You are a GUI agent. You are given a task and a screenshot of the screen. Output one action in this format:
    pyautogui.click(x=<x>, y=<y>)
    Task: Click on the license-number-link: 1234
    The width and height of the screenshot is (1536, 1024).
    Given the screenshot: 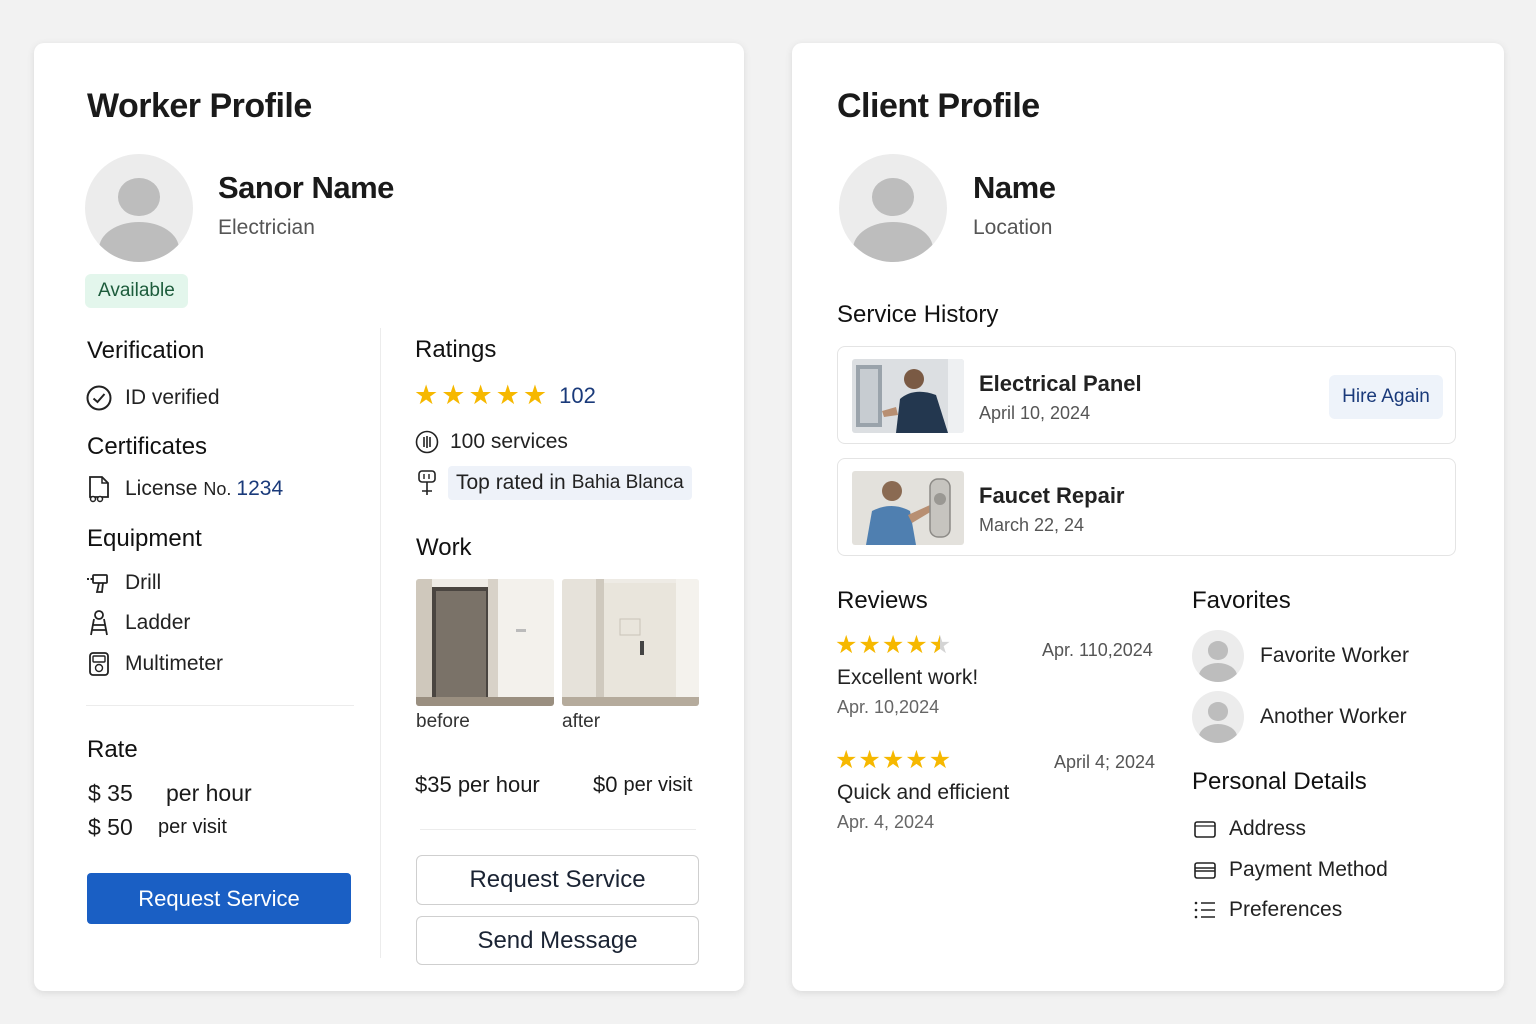 What is the action you would take?
    pyautogui.click(x=259, y=489)
    